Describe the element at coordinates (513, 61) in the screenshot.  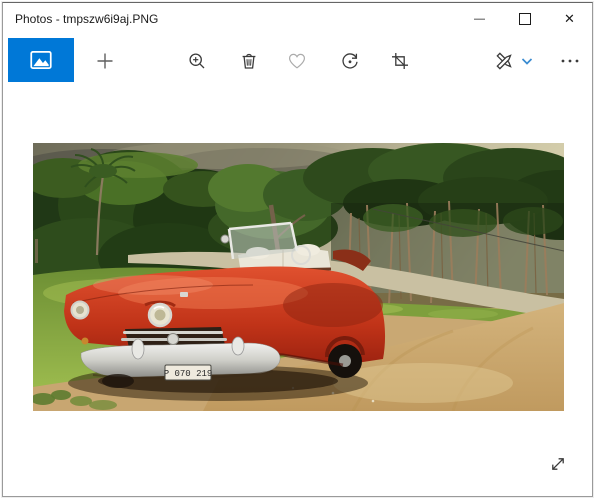
I see `edit-create-button` at that location.